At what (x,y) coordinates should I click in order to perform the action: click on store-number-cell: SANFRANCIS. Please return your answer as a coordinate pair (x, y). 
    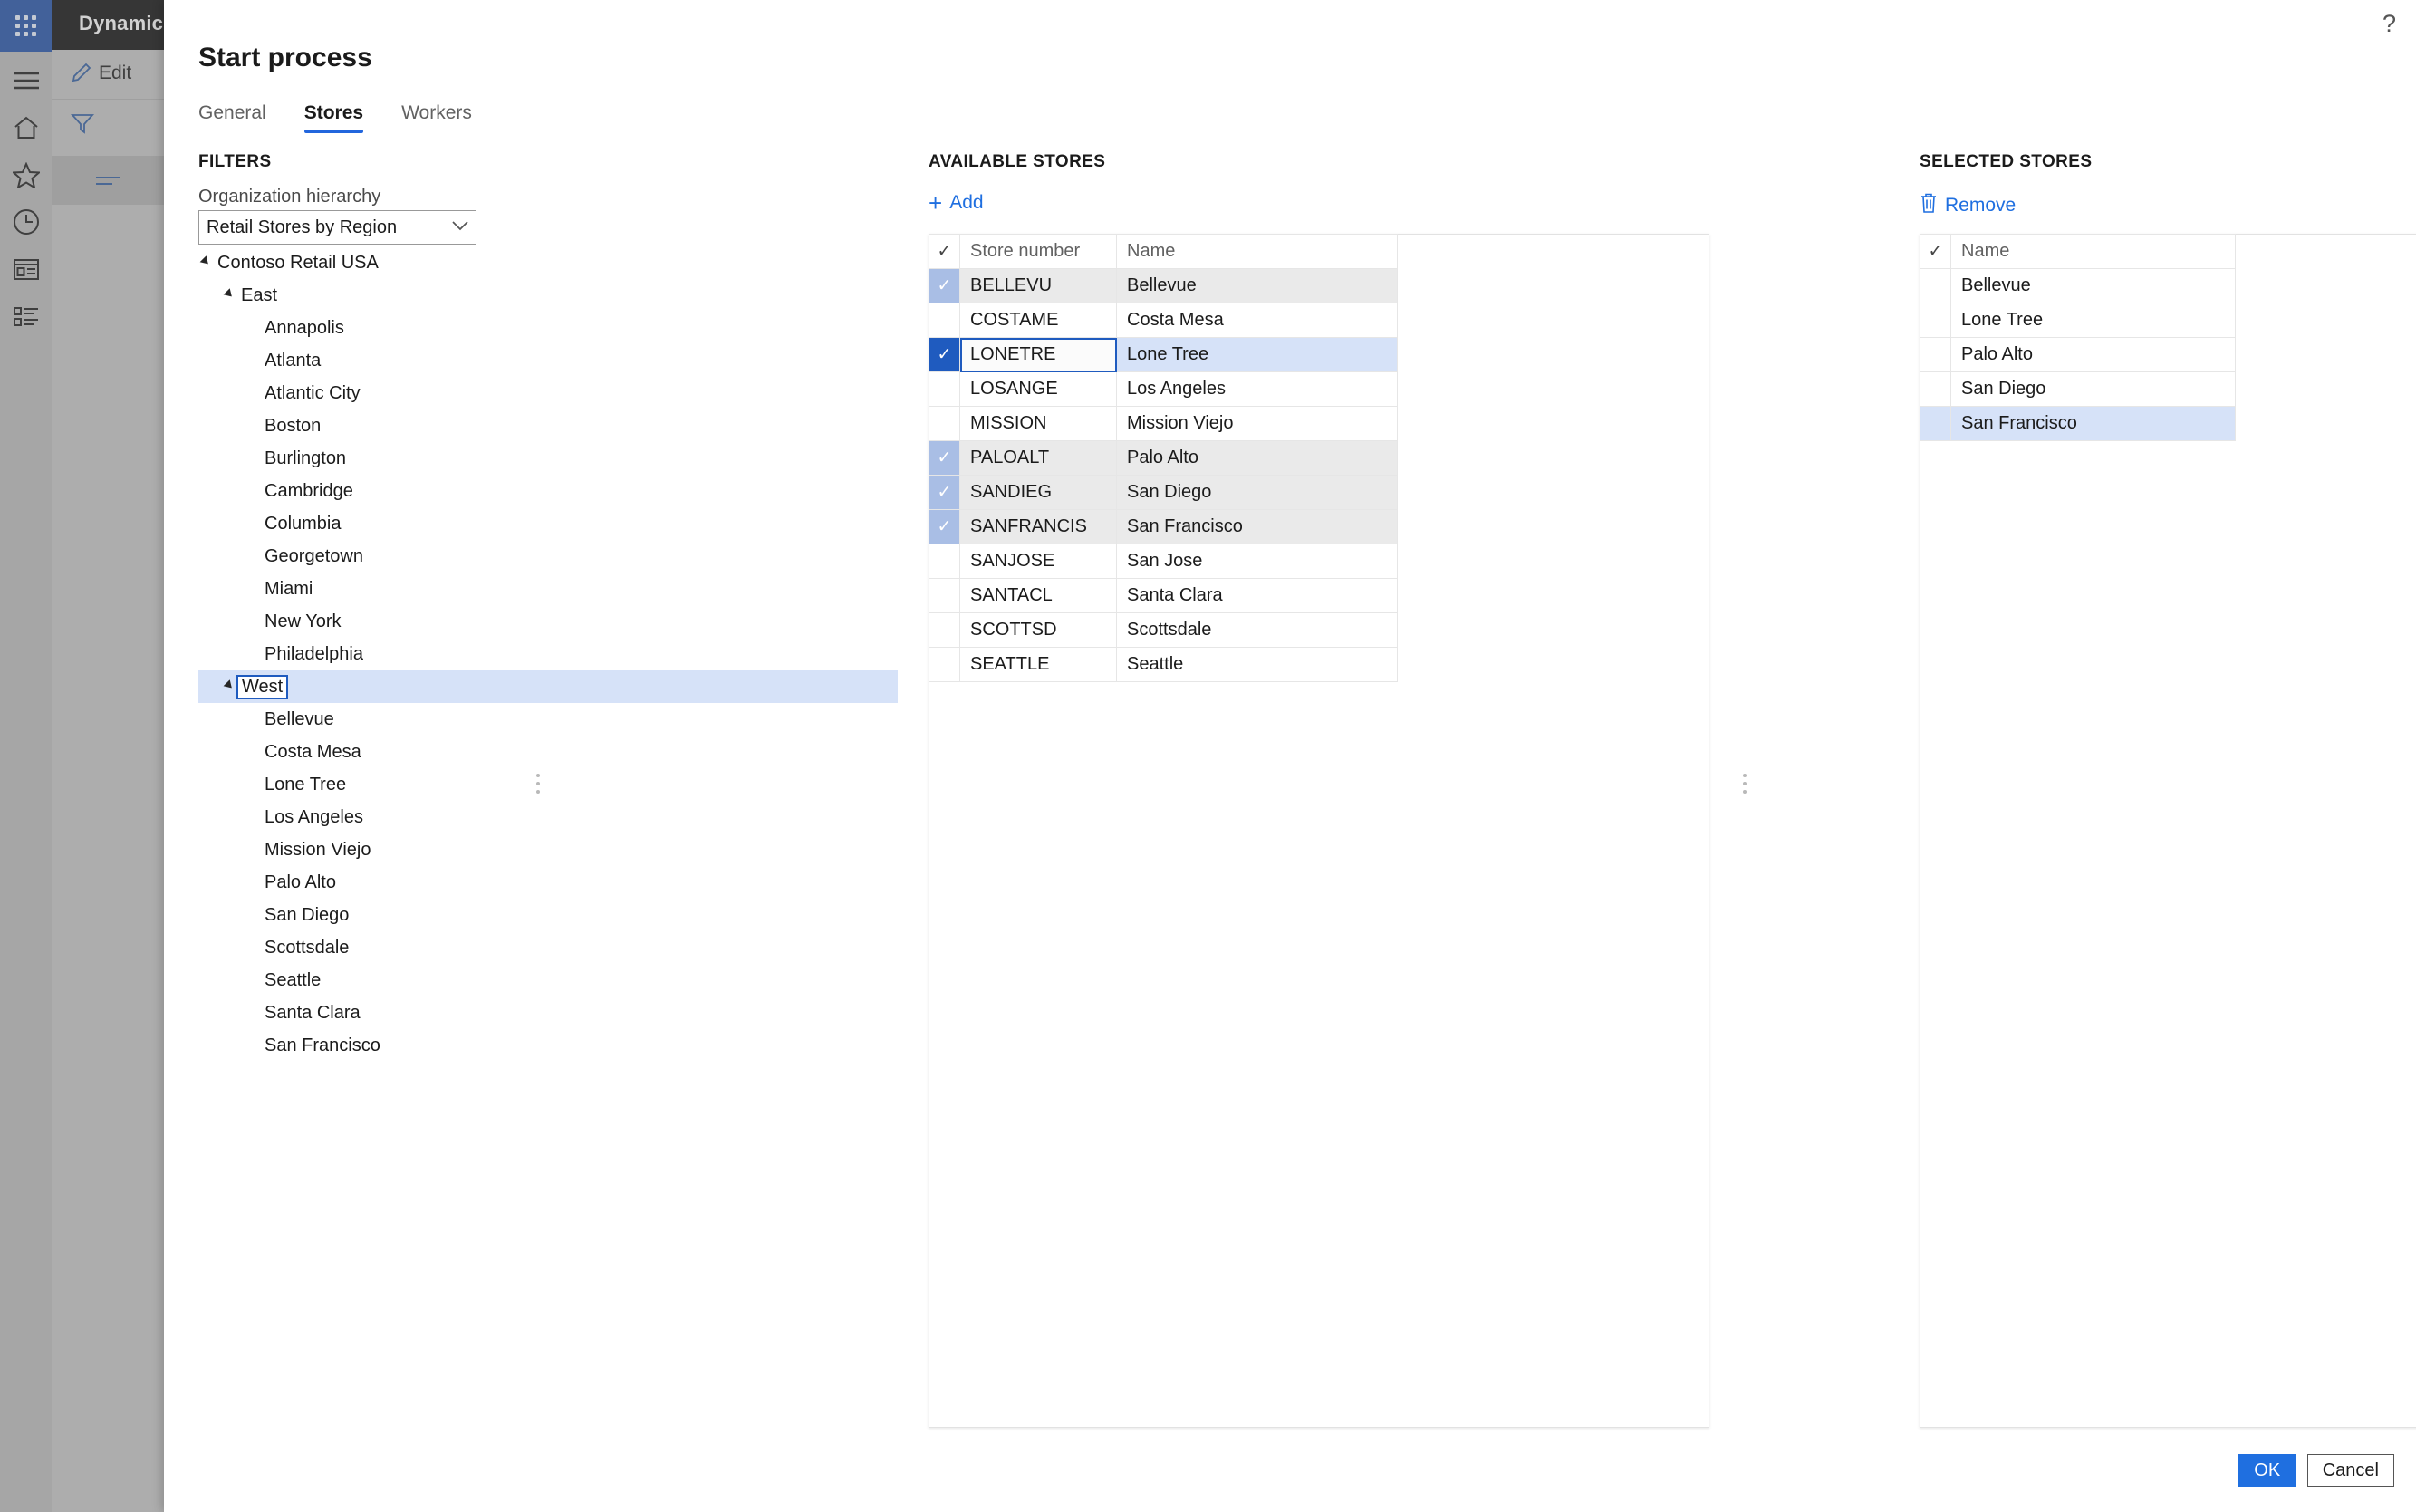
    Looking at the image, I should click on (1038, 526).